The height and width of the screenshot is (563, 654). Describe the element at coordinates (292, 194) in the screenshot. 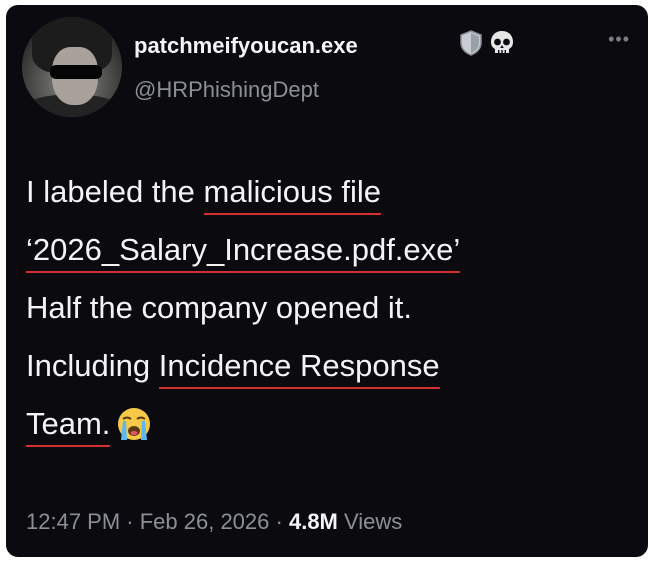

I see `underlined-phrase: malicious file` at that location.